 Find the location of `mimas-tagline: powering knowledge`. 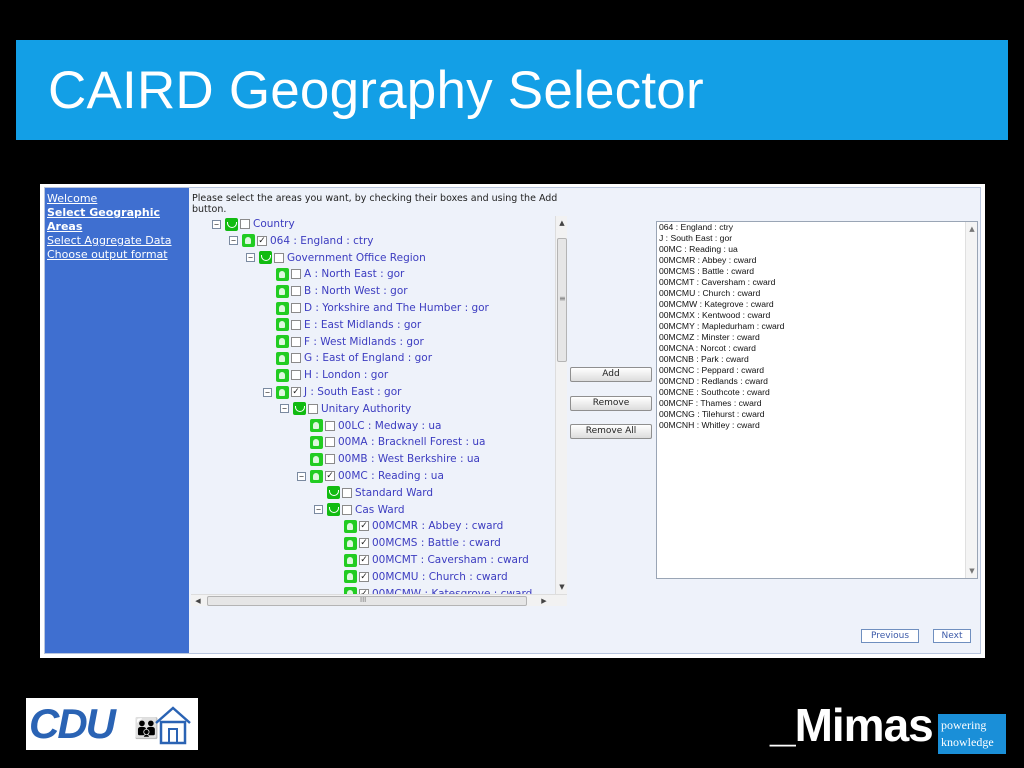

mimas-tagline: powering knowledge is located at coordinates (972, 734).